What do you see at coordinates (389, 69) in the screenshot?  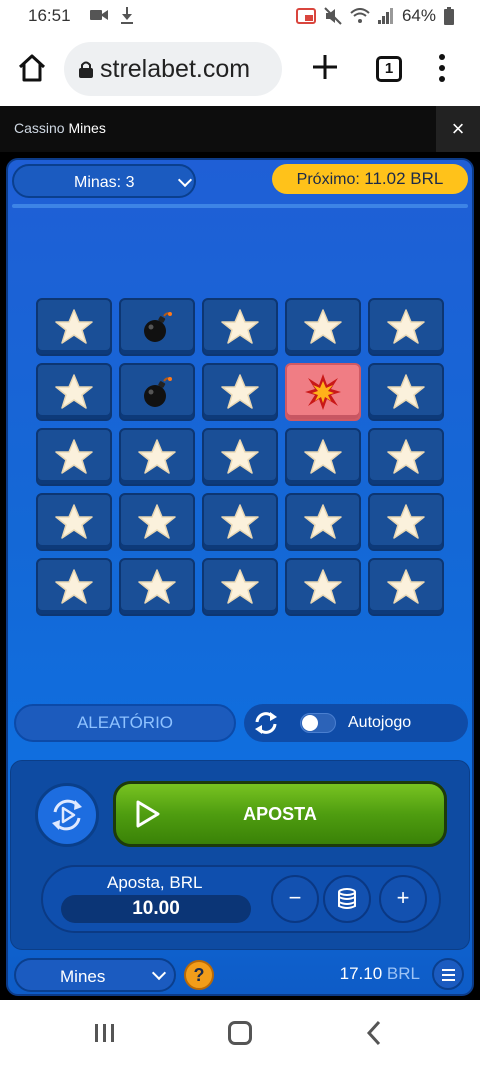 I see `tab-switcher-button: 1` at bounding box center [389, 69].